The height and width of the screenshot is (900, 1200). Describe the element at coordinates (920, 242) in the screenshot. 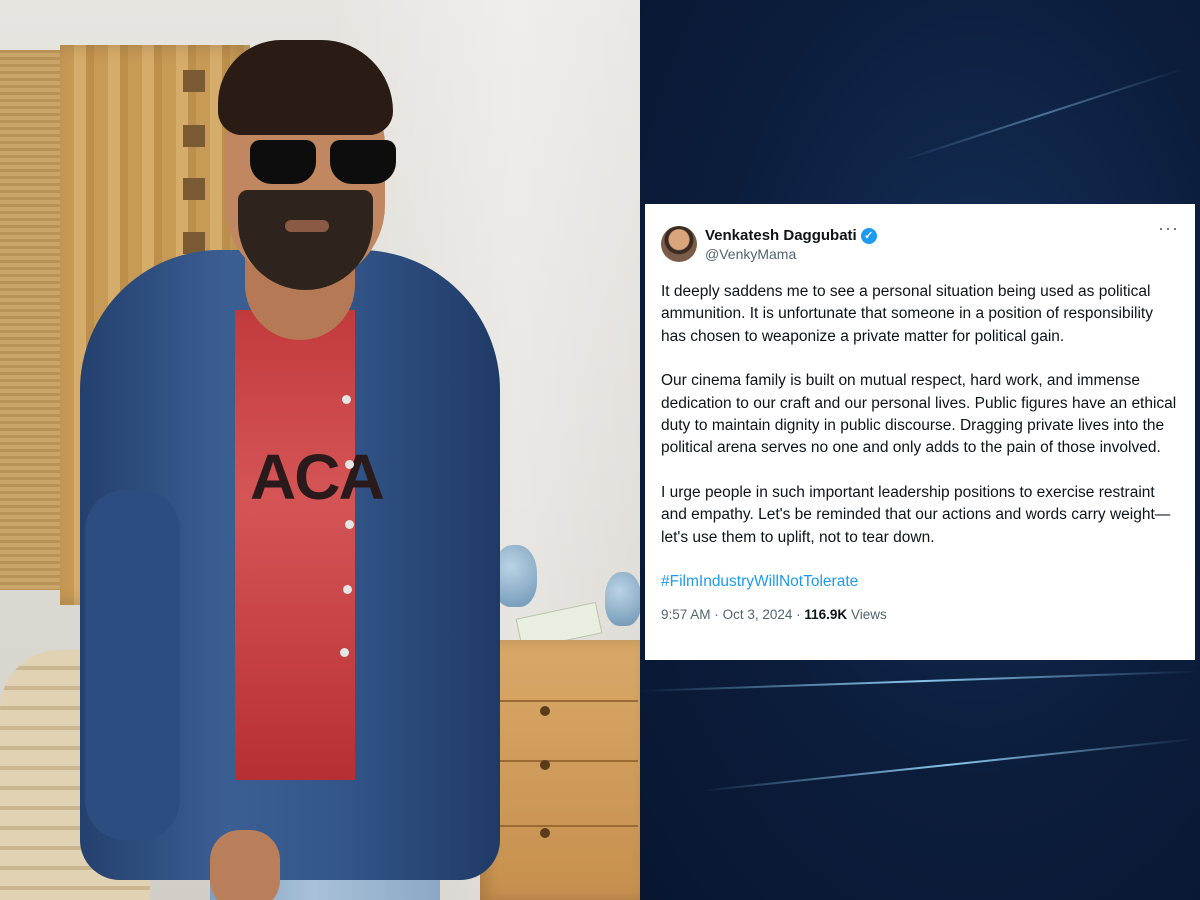

I see `tweet-header: Venkatesh Daggubati ✓ @VenkyMama ···` at that location.